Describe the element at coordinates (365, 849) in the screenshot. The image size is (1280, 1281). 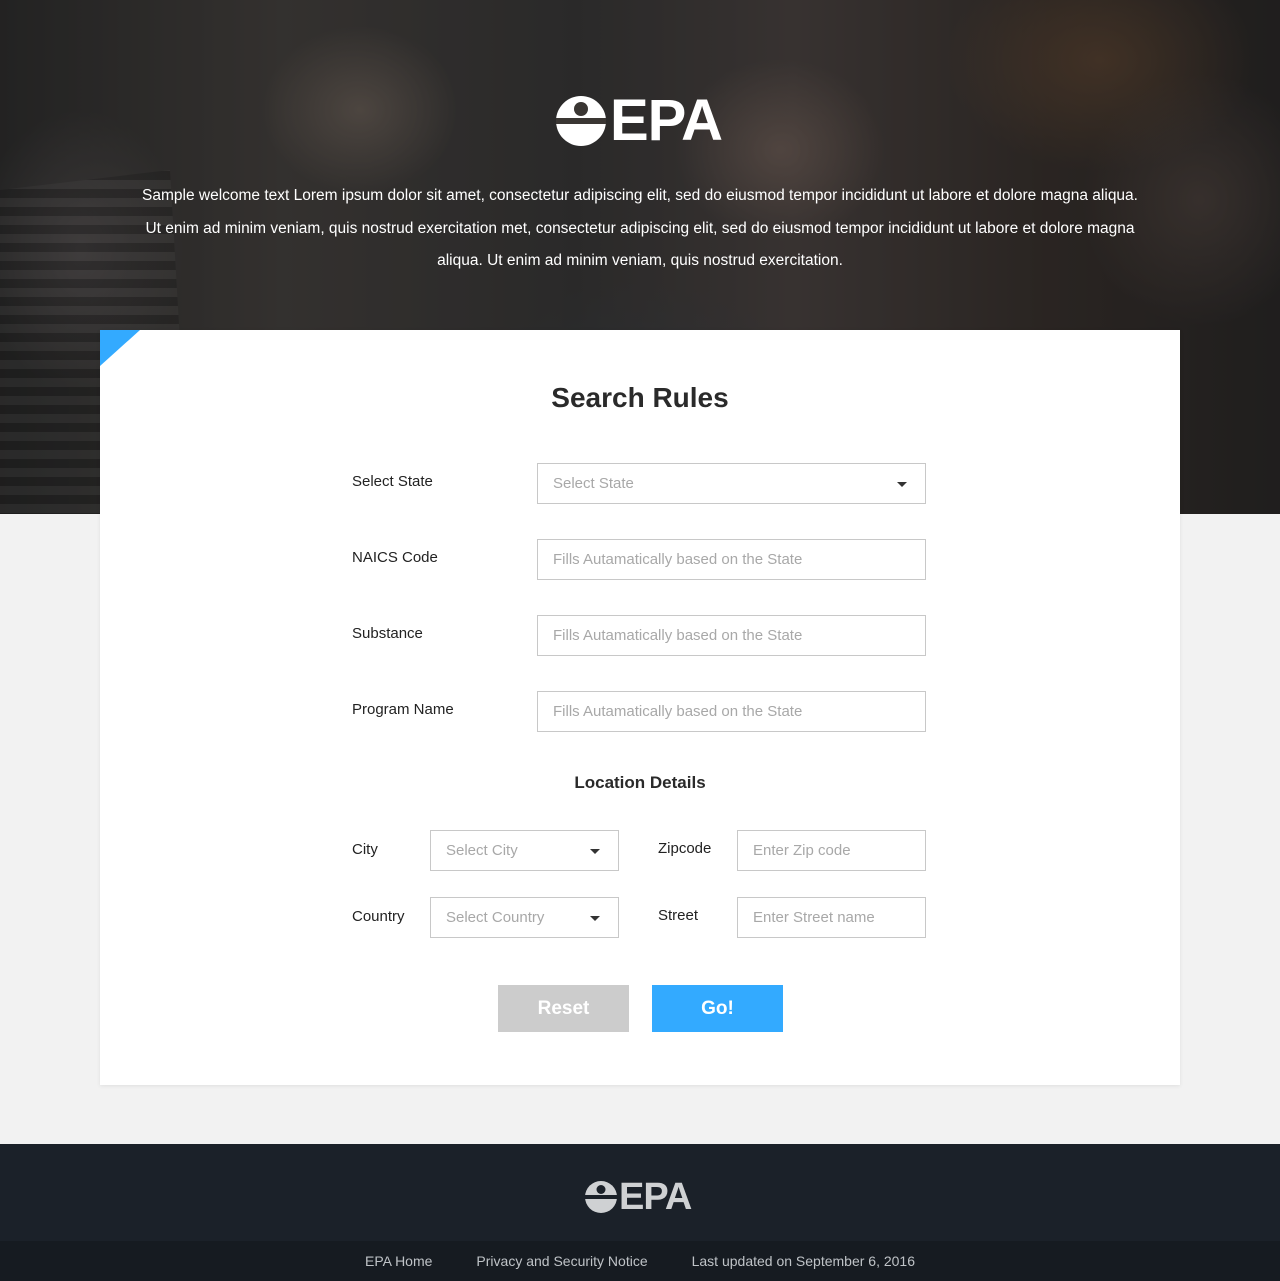
I see `city-label: City` at that location.